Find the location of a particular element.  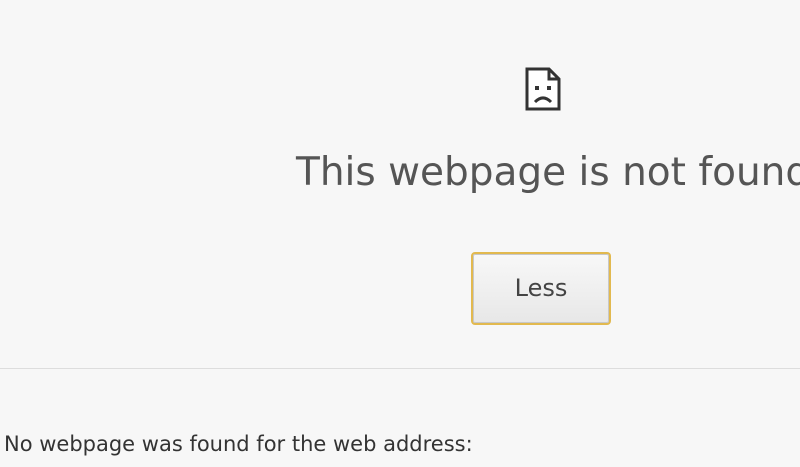

less-button: Less is located at coordinates (541, 288).